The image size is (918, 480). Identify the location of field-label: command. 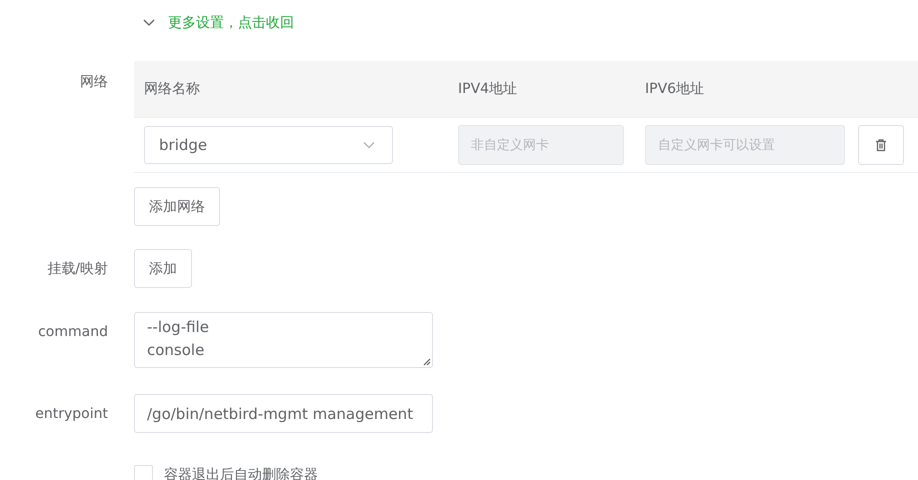
(73, 332).